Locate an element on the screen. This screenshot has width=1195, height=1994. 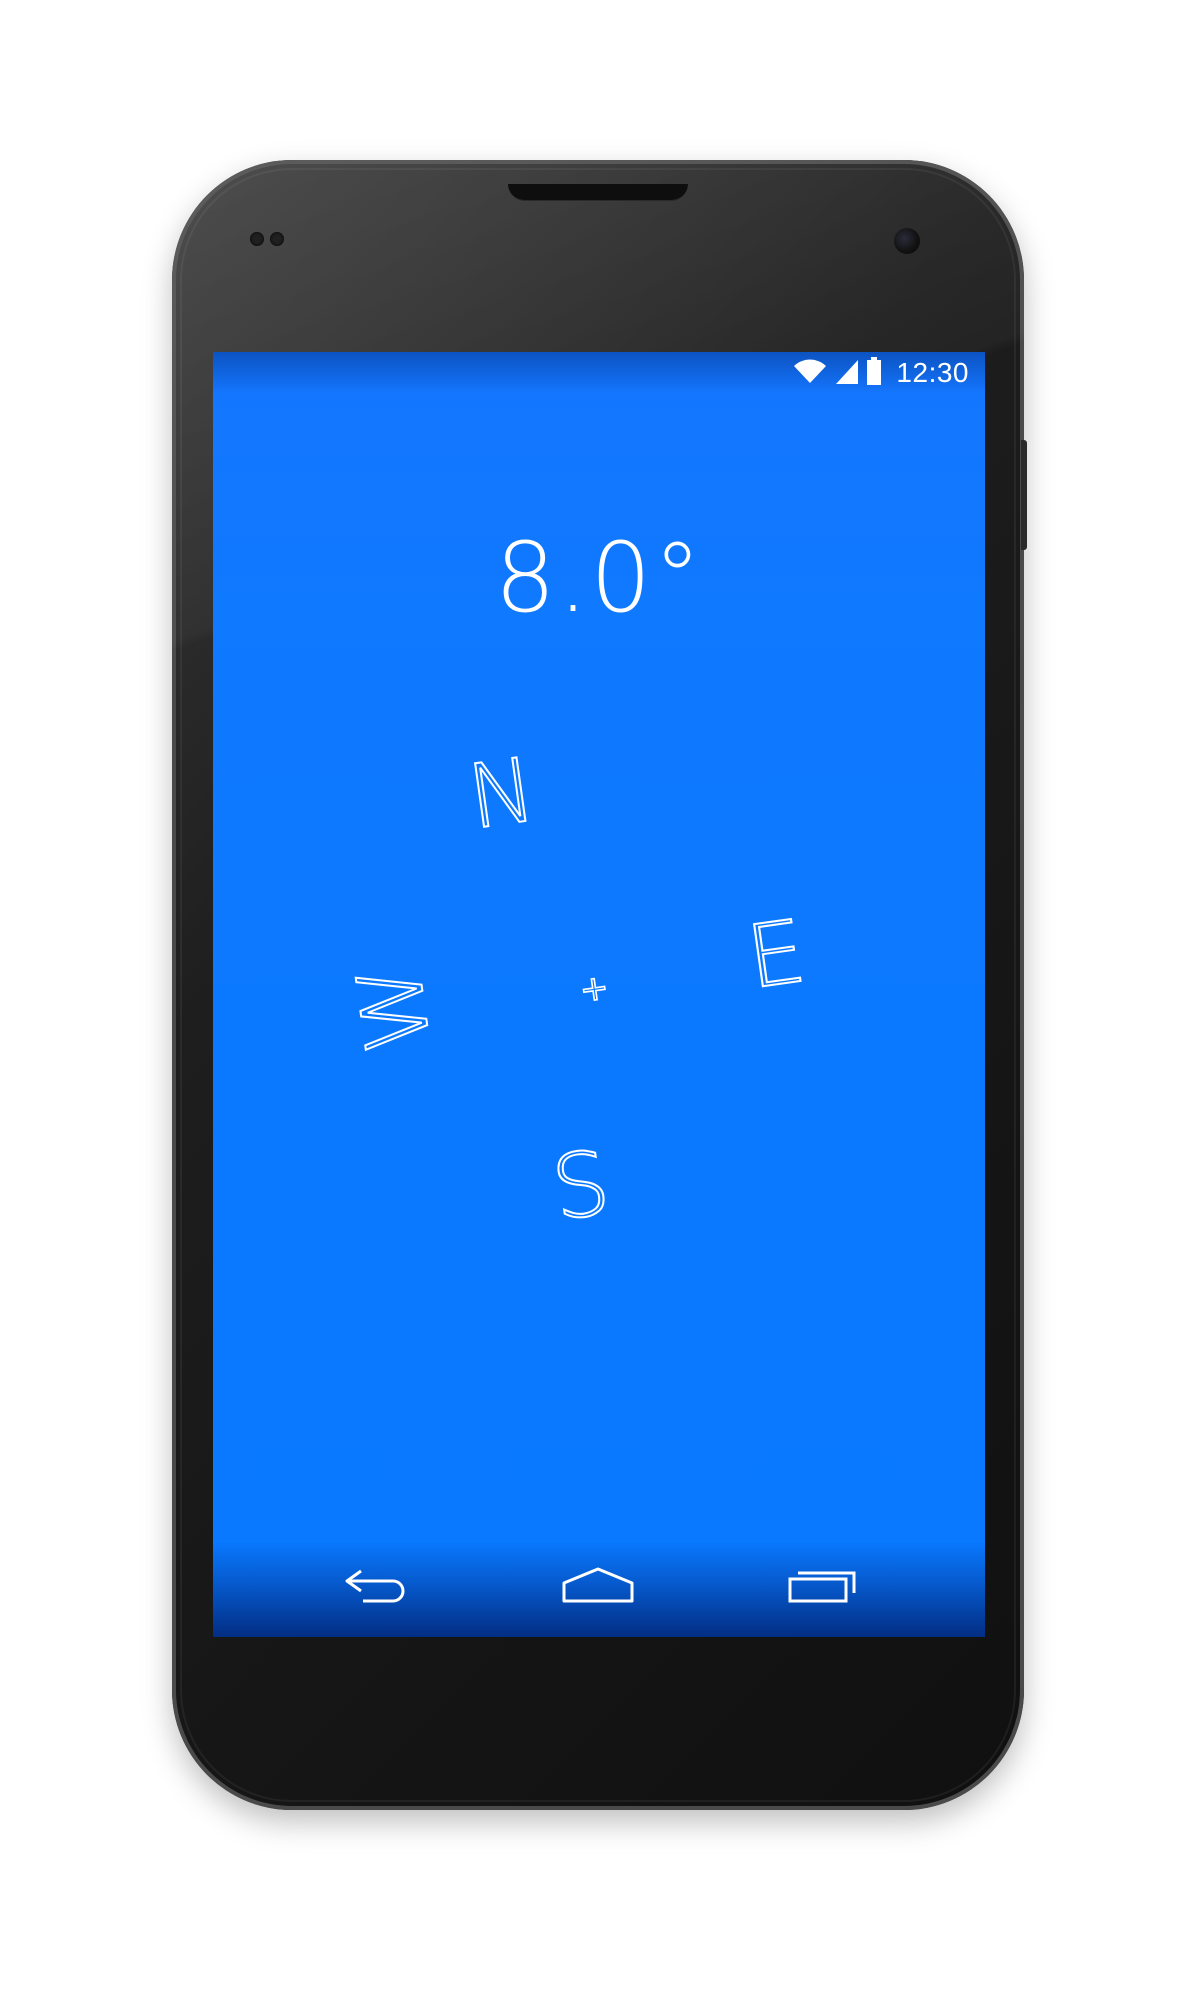
earpiece-speaker is located at coordinates (598, 192).